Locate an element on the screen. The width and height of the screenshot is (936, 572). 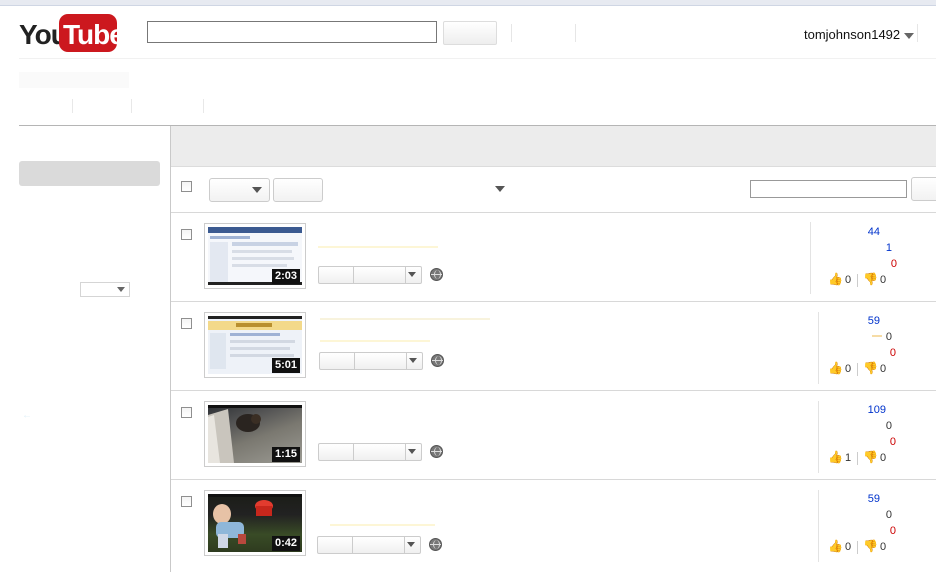
thumbnail-image: 0:42 is located at coordinates (255, 523).